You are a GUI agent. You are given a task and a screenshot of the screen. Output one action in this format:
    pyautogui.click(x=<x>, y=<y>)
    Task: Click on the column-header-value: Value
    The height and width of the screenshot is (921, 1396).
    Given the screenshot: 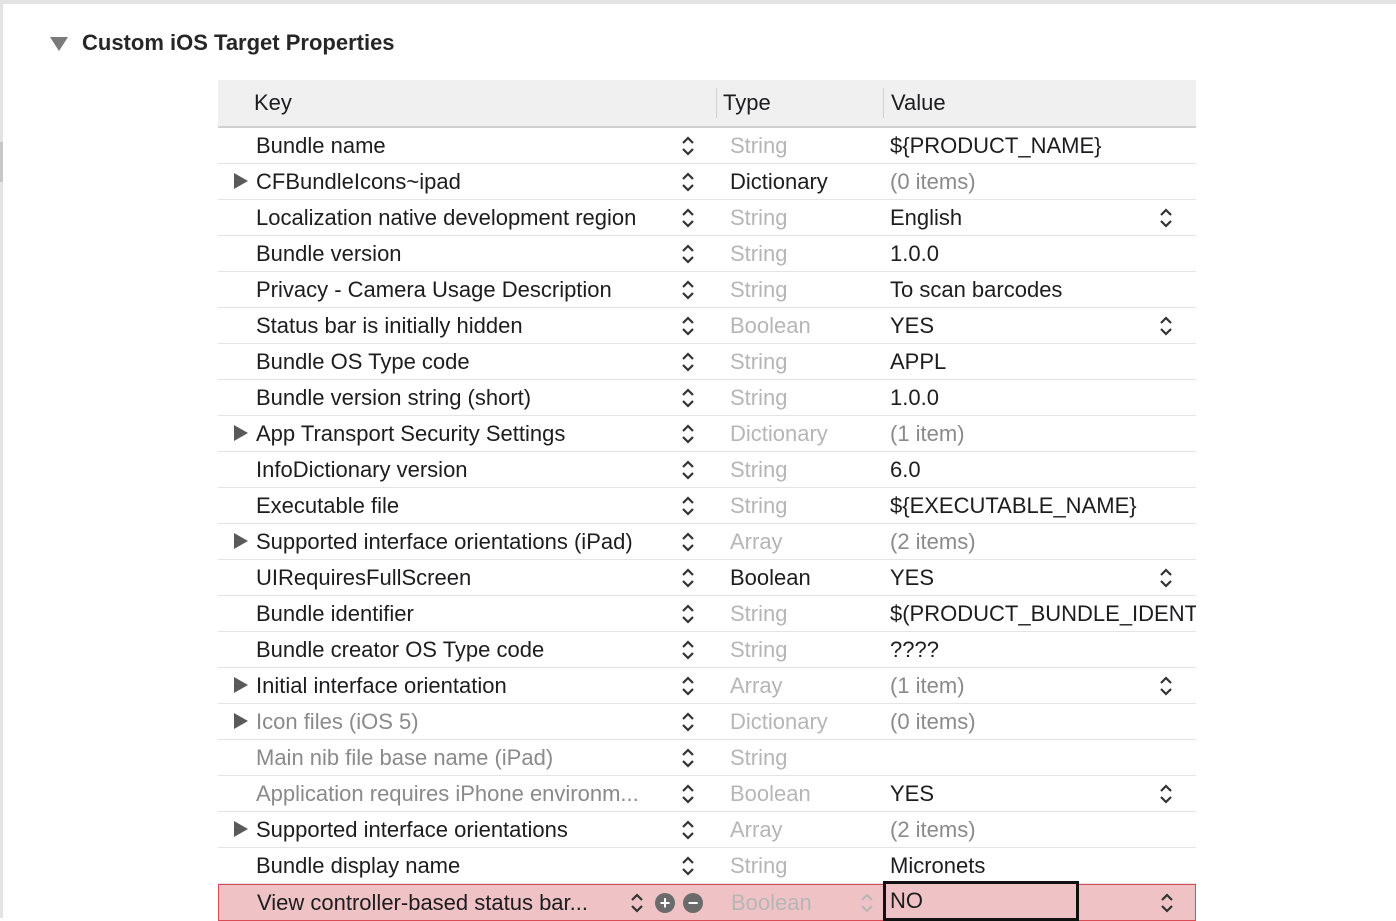 What is the action you would take?
    pyautogui.click(x=918, y=103)
    